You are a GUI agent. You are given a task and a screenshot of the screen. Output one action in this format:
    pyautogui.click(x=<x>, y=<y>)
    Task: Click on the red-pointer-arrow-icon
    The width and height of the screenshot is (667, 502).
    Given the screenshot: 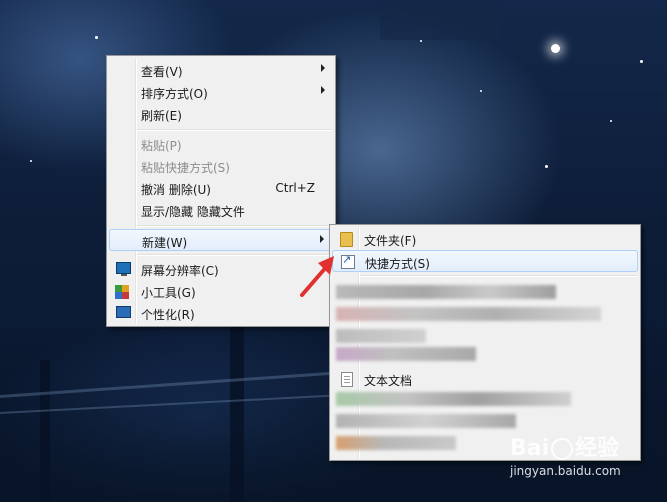 What is the action you would take?
    pyautogui.click(x=317, y=276)
    